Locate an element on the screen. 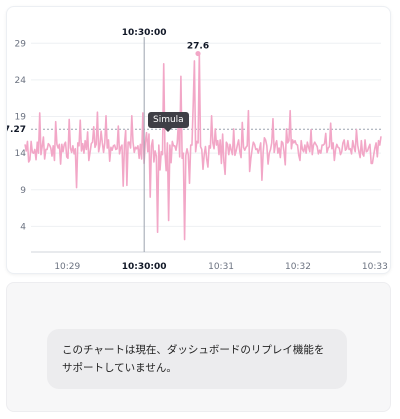 The width and height of the screenshot is (400, 419). x-tick-label: 10:33 is located at coordinates (375, 267).